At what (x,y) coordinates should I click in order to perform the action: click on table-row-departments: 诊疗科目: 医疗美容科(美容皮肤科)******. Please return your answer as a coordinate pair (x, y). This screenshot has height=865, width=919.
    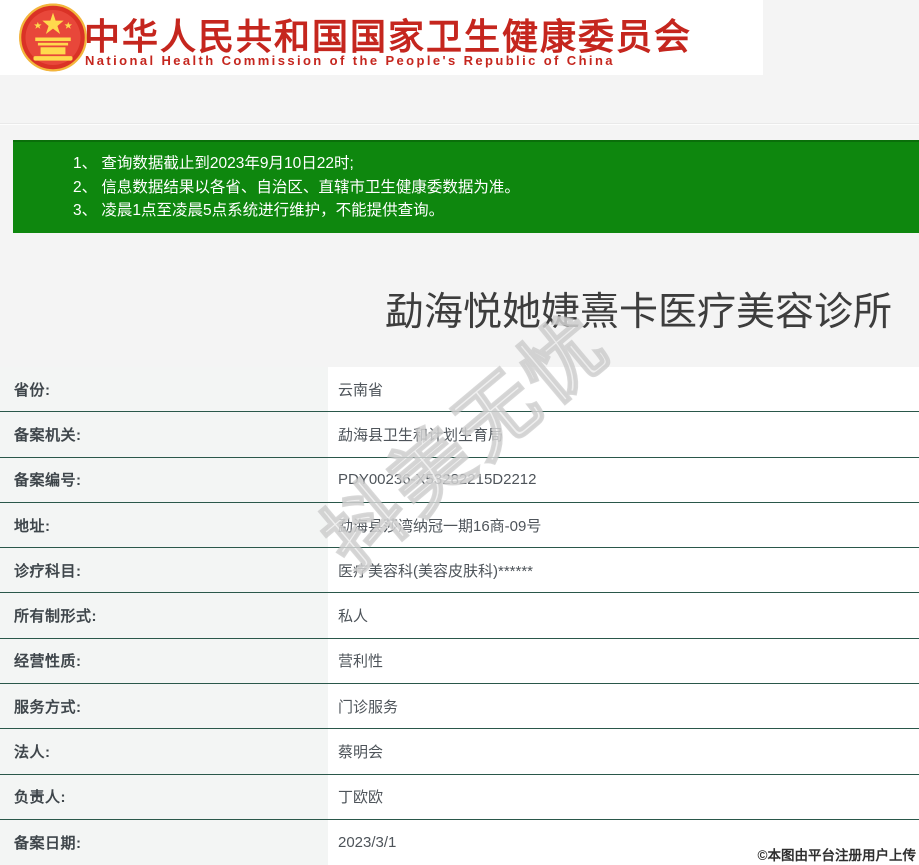
    Looking at the image, I should click on (459, 571).